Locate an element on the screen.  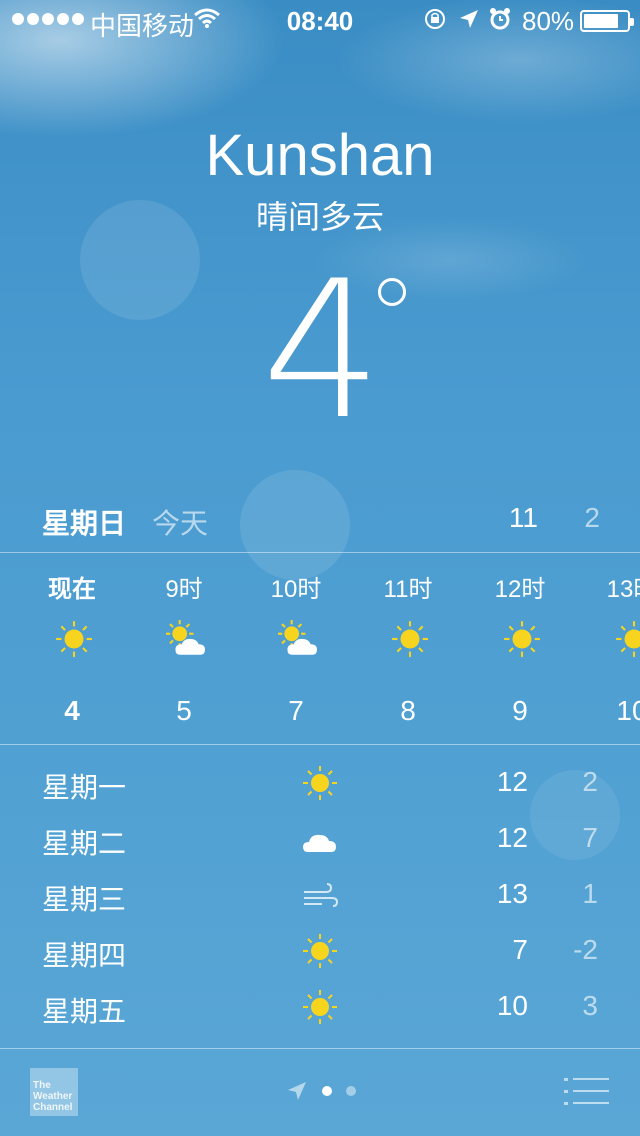
battery-percentage: 80% is located at coordinates (548, 21).